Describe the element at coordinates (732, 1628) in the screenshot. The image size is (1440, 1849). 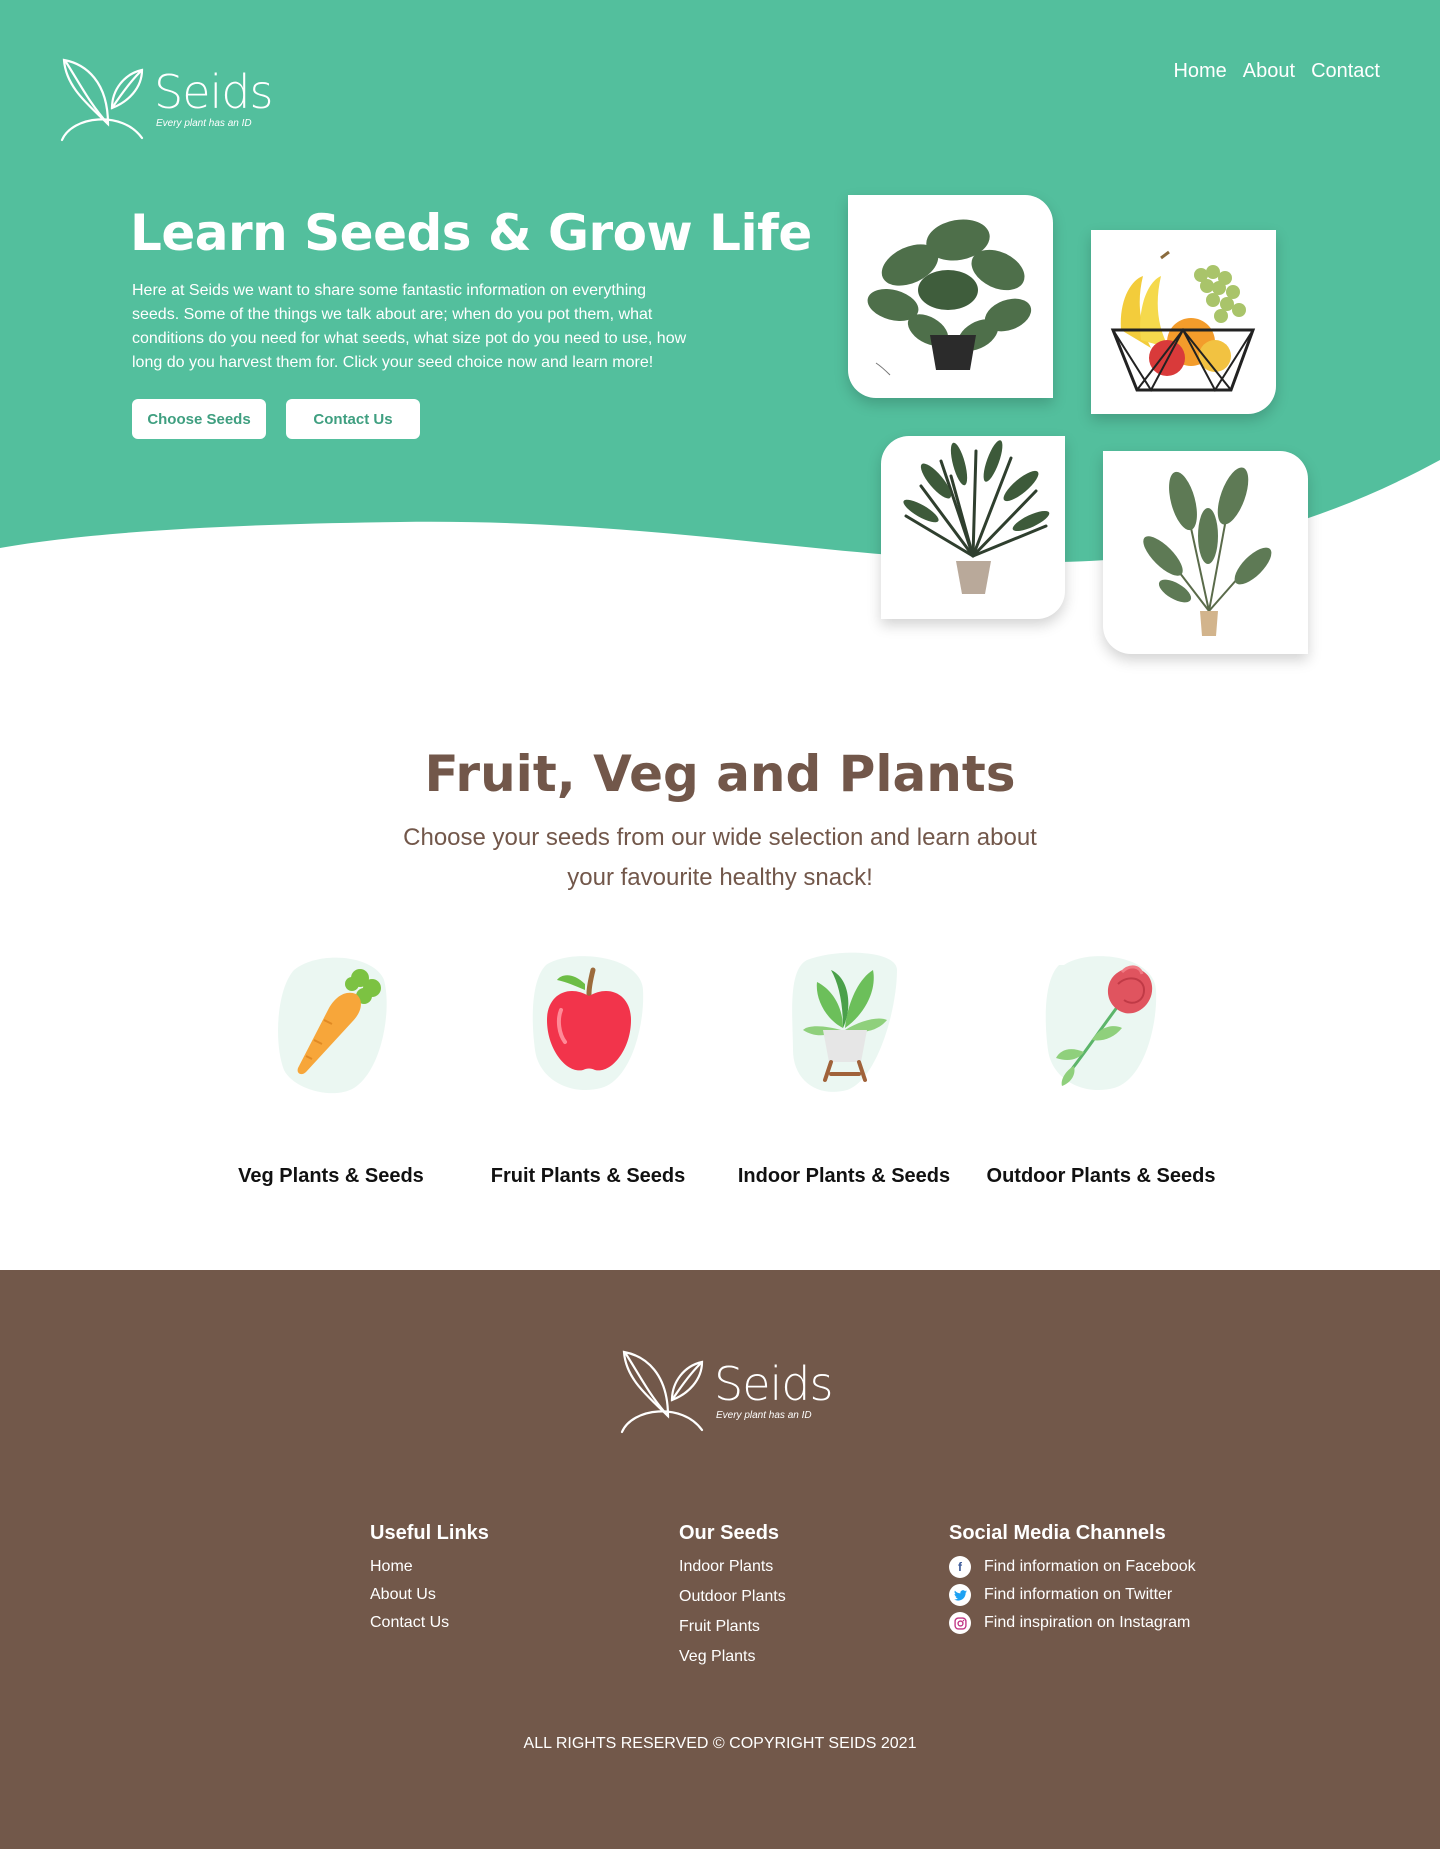
I see `footer-link-fruit: Fruit Plants` at that location.